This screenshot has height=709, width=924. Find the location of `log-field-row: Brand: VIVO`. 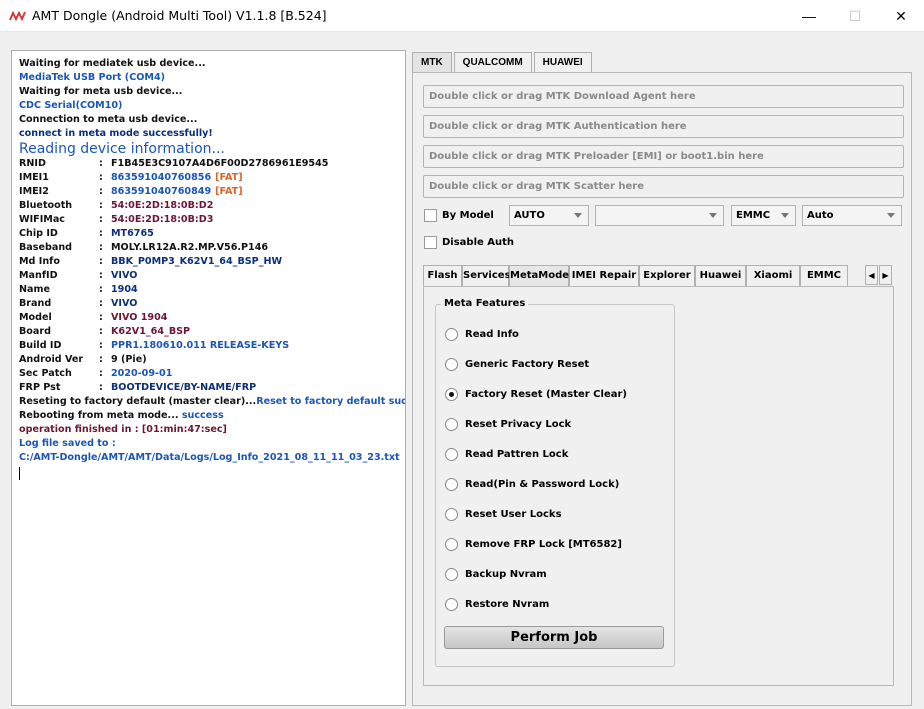

log-field-row: Brand: VIVO is located at coordinates (209, 304).